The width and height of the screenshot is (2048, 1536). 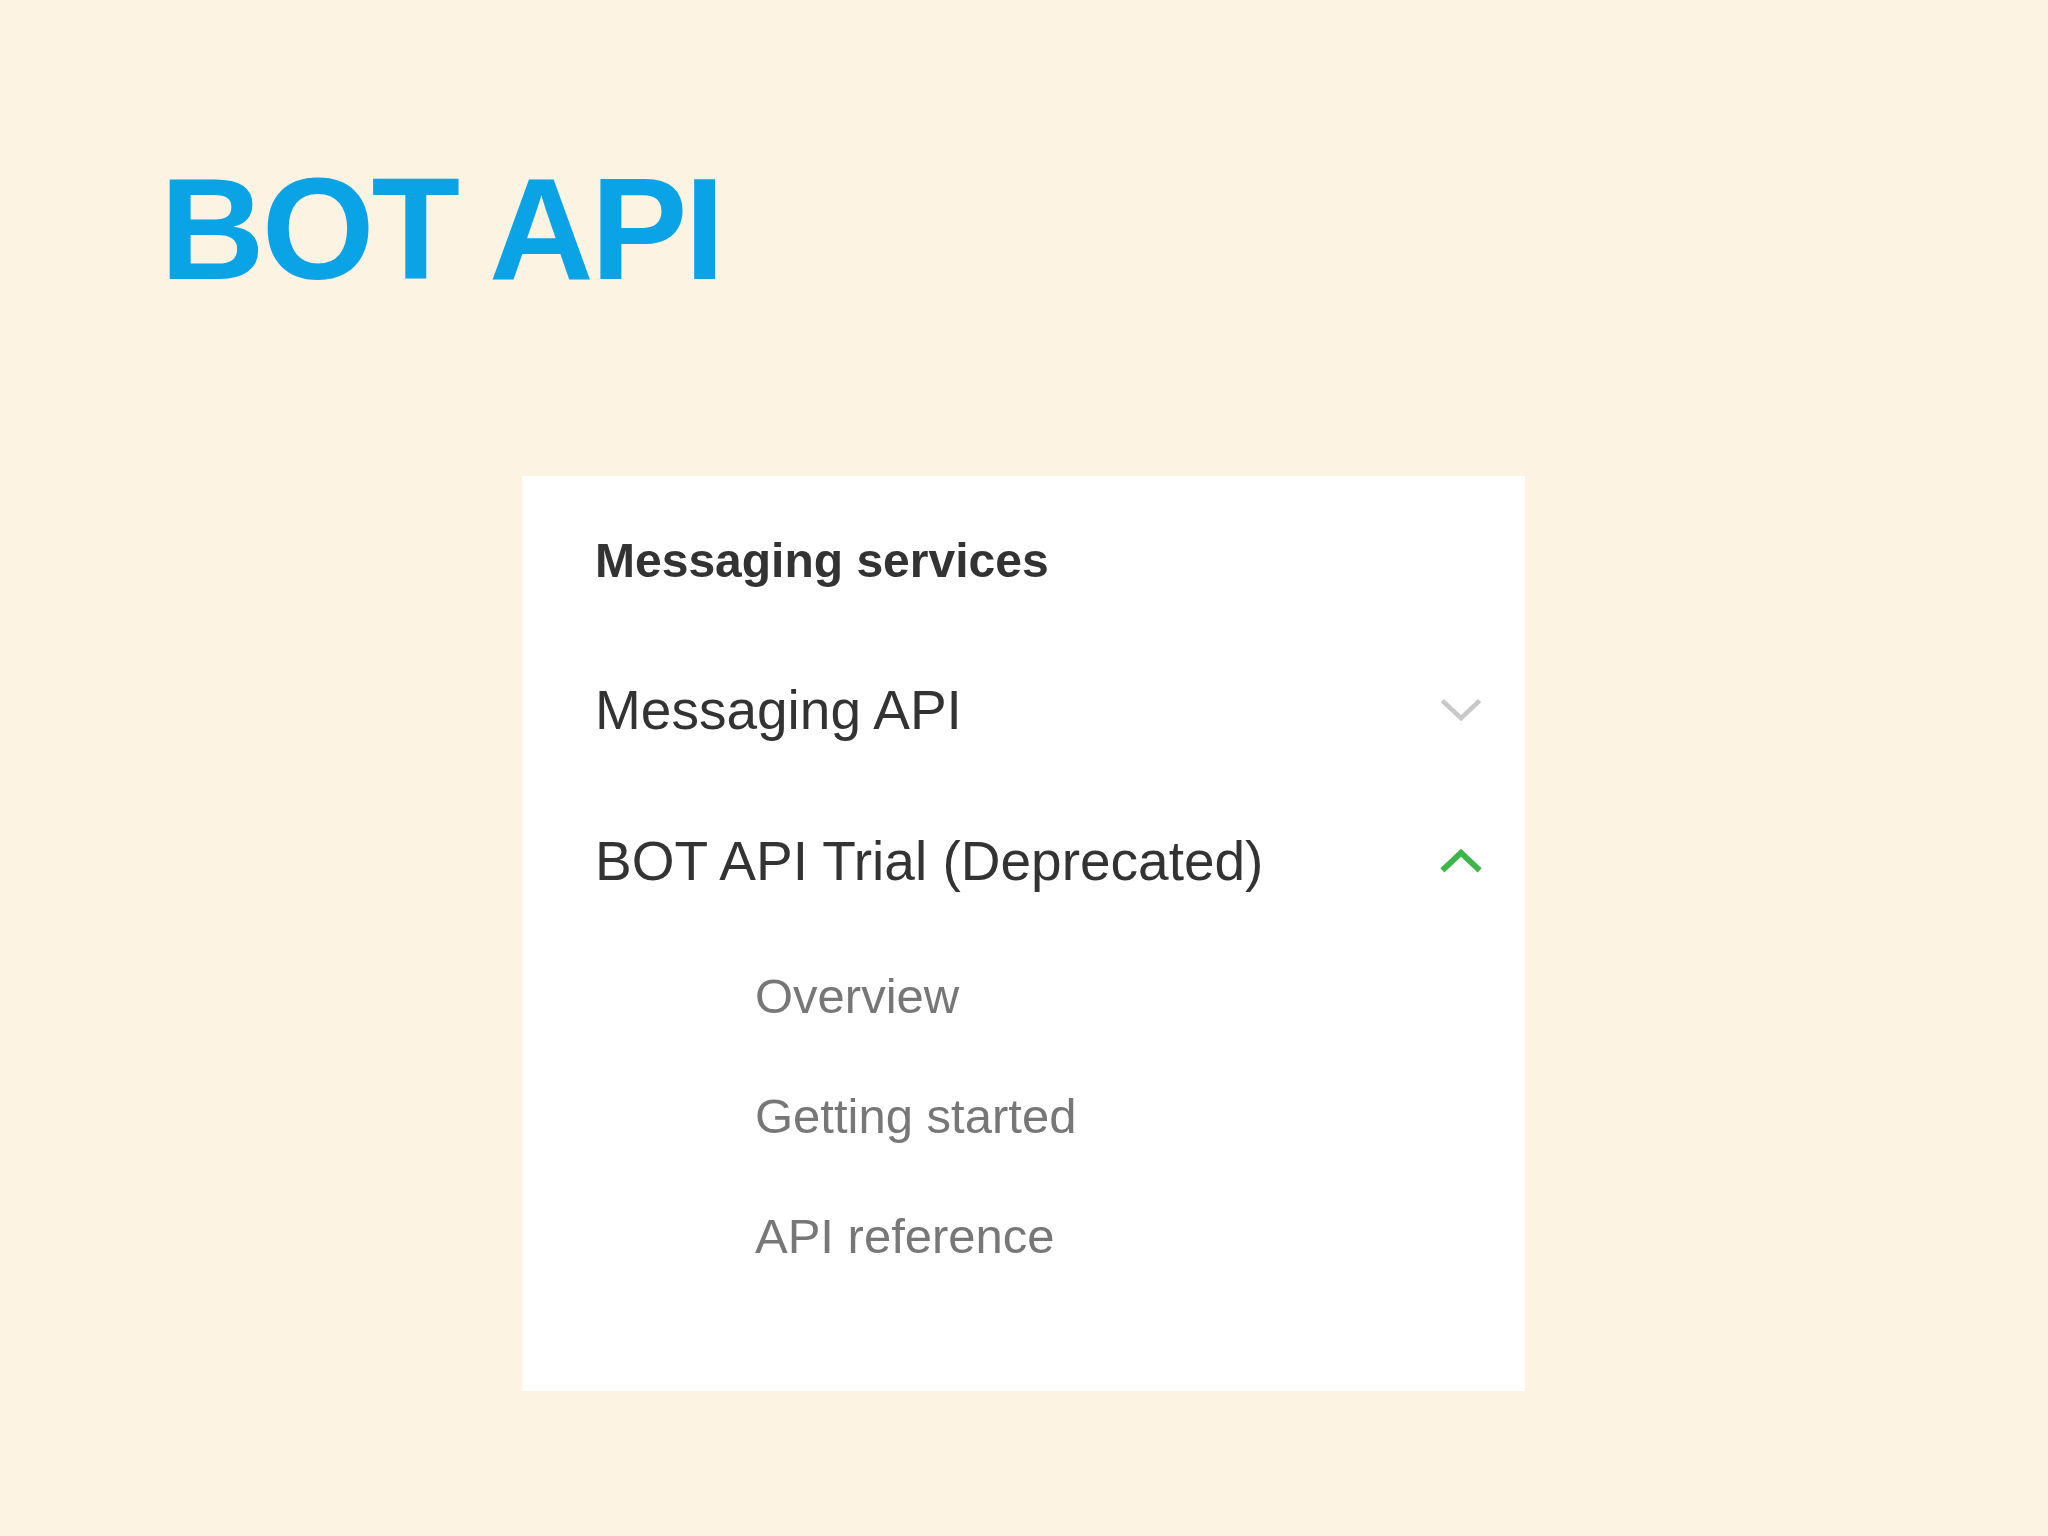 I want to click on menu-item: Messaging API, so click(x=1040, y=710).